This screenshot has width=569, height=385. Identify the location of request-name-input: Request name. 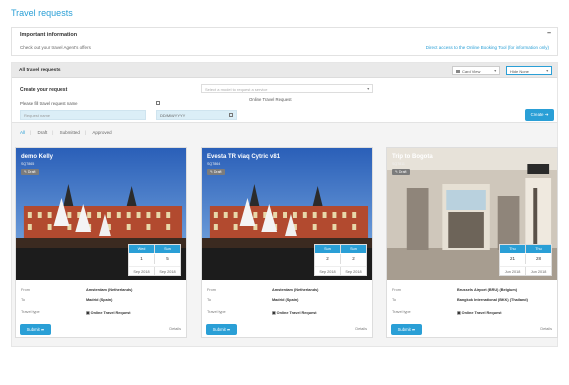
(83, 115).